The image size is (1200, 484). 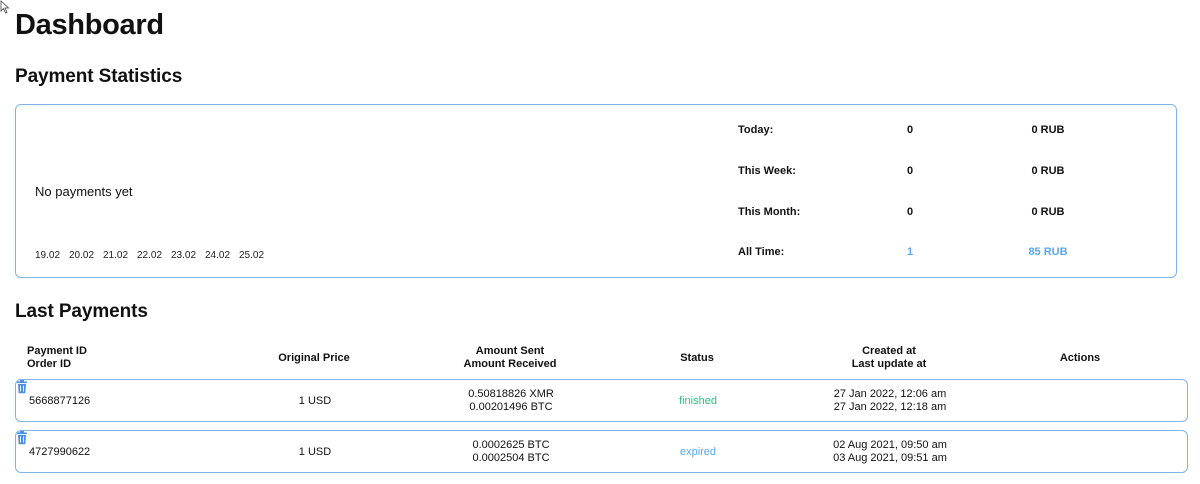 What do you see at coordinates (698, 452) in the screenshot?
I see `status-badge: expired` at bounding box center [698, 452].